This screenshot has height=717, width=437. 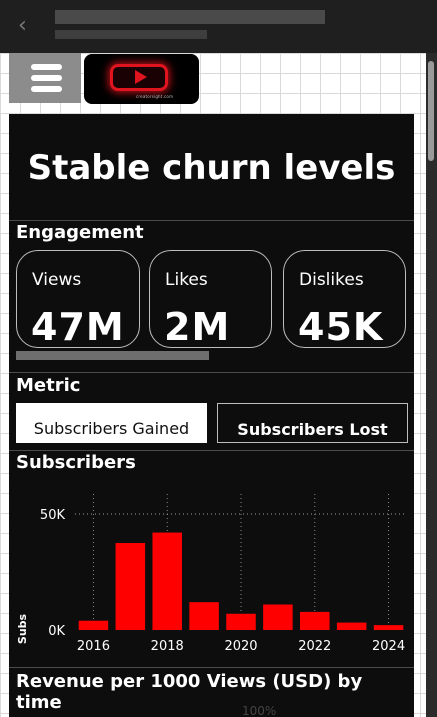 I want to click on bar-2023, so click(x=351, y=626).